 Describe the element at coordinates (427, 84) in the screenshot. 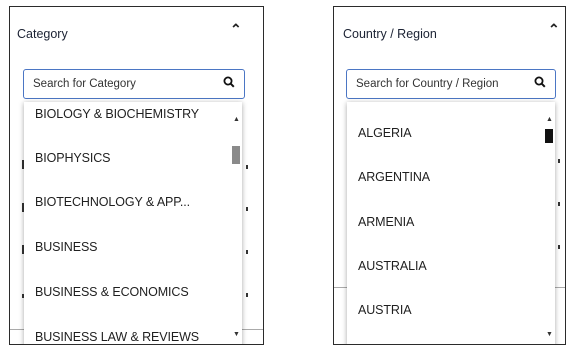

I see `country-search-placeholder: Search for Country / Region` at that location.